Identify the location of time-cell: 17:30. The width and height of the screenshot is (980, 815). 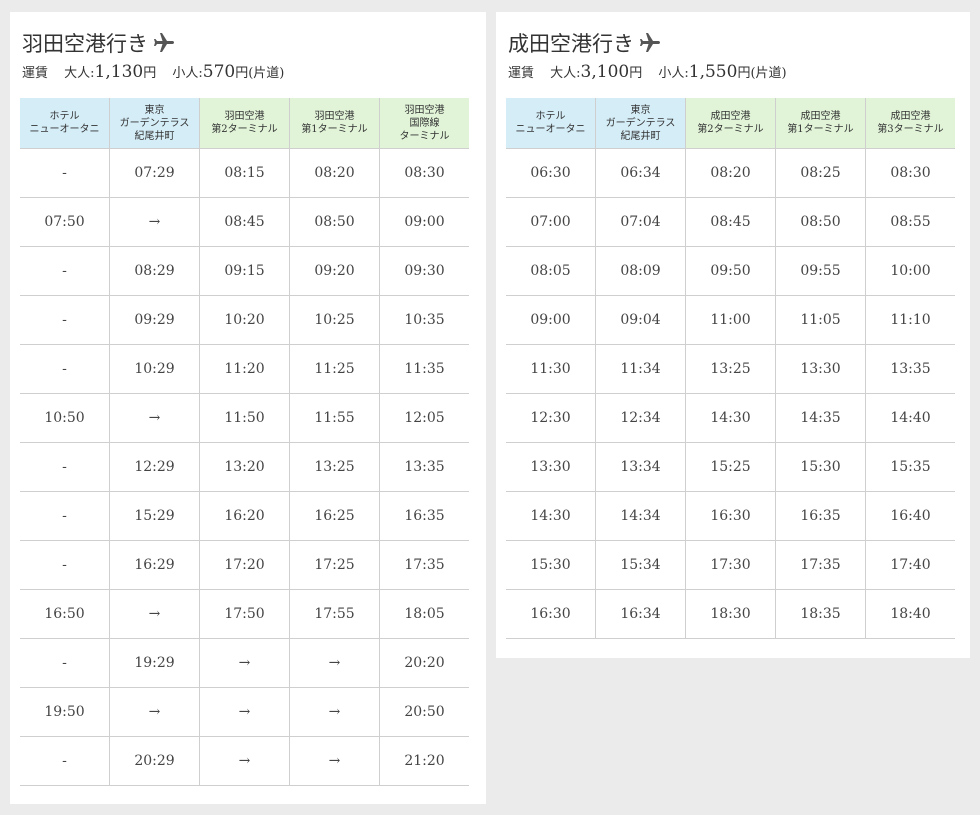
(730, 565).